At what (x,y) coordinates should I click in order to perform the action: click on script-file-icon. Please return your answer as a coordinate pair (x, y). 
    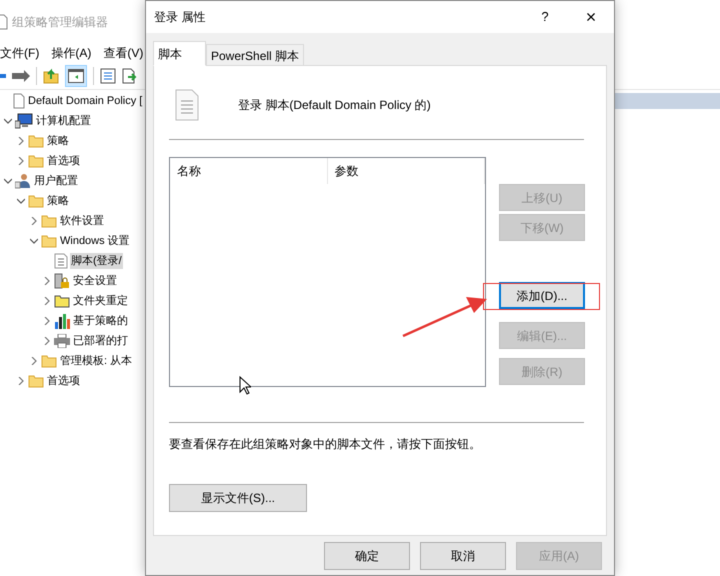
    Looking at the image, I should click on (187, 105).